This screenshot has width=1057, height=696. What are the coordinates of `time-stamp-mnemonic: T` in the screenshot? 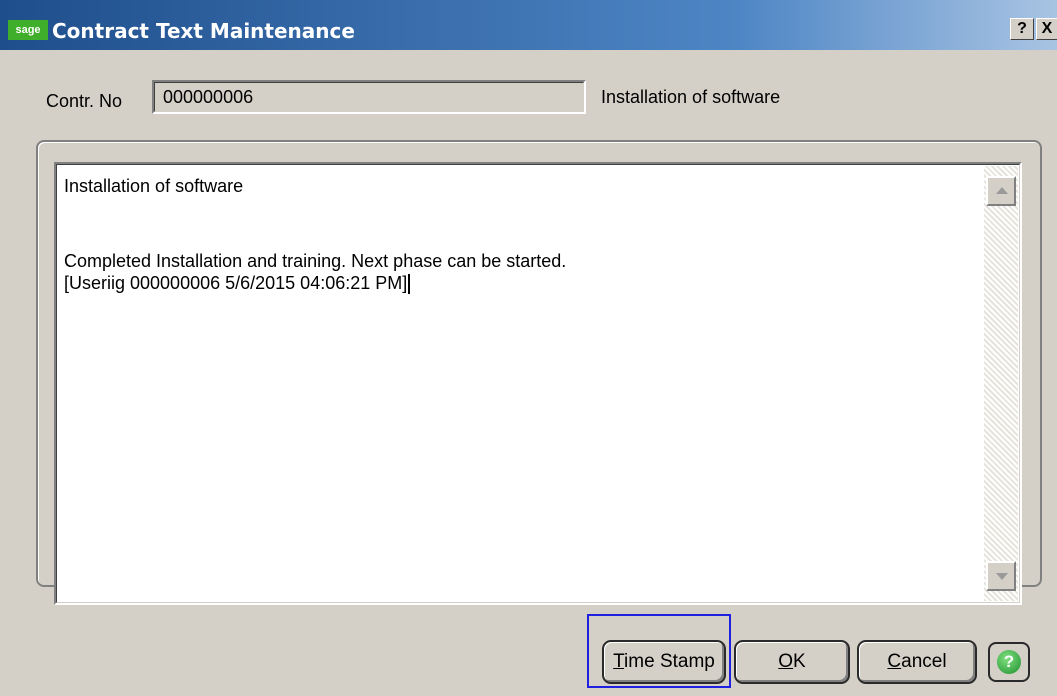 It's located at (619, 661).